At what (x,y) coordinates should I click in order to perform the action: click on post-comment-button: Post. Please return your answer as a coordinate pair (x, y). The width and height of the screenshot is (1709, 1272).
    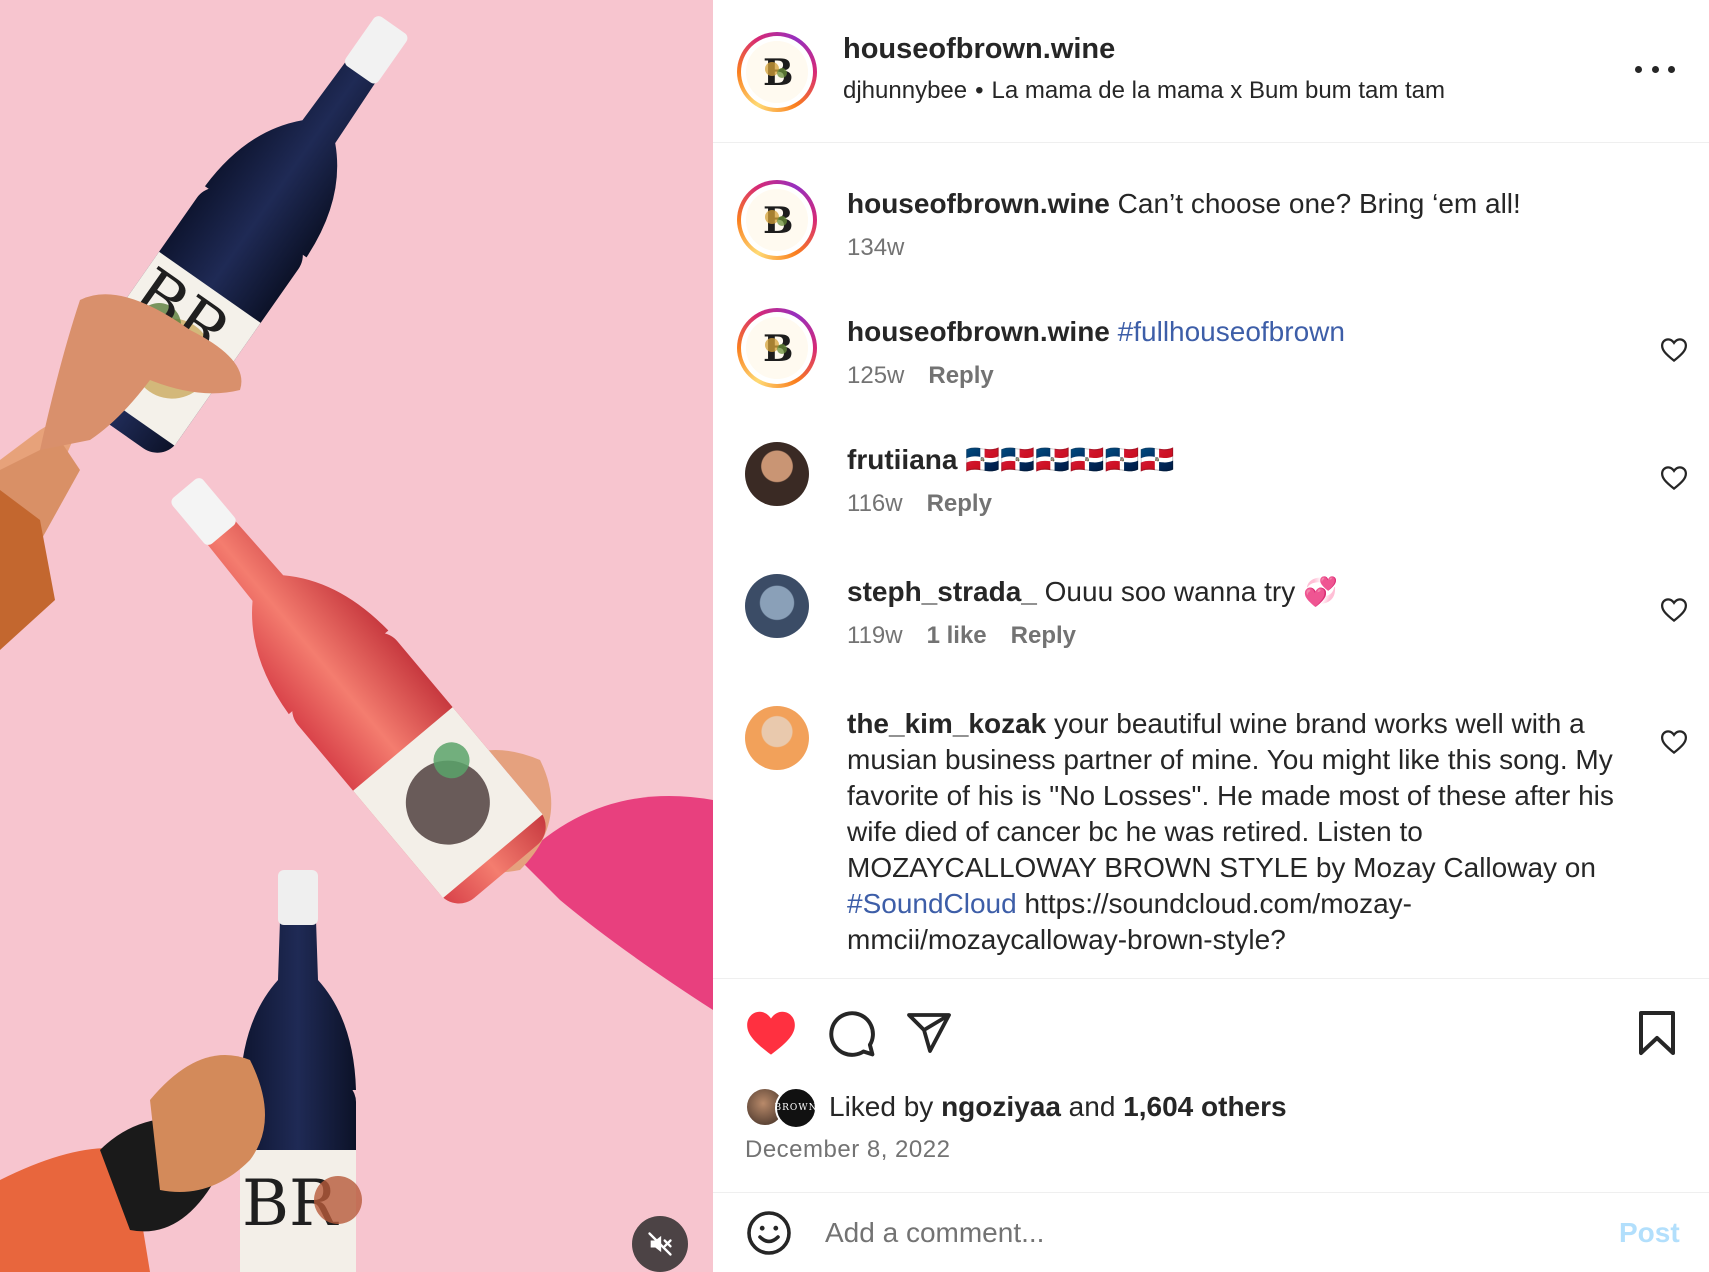
    Looking at the image, I should click on (1649, 1233).